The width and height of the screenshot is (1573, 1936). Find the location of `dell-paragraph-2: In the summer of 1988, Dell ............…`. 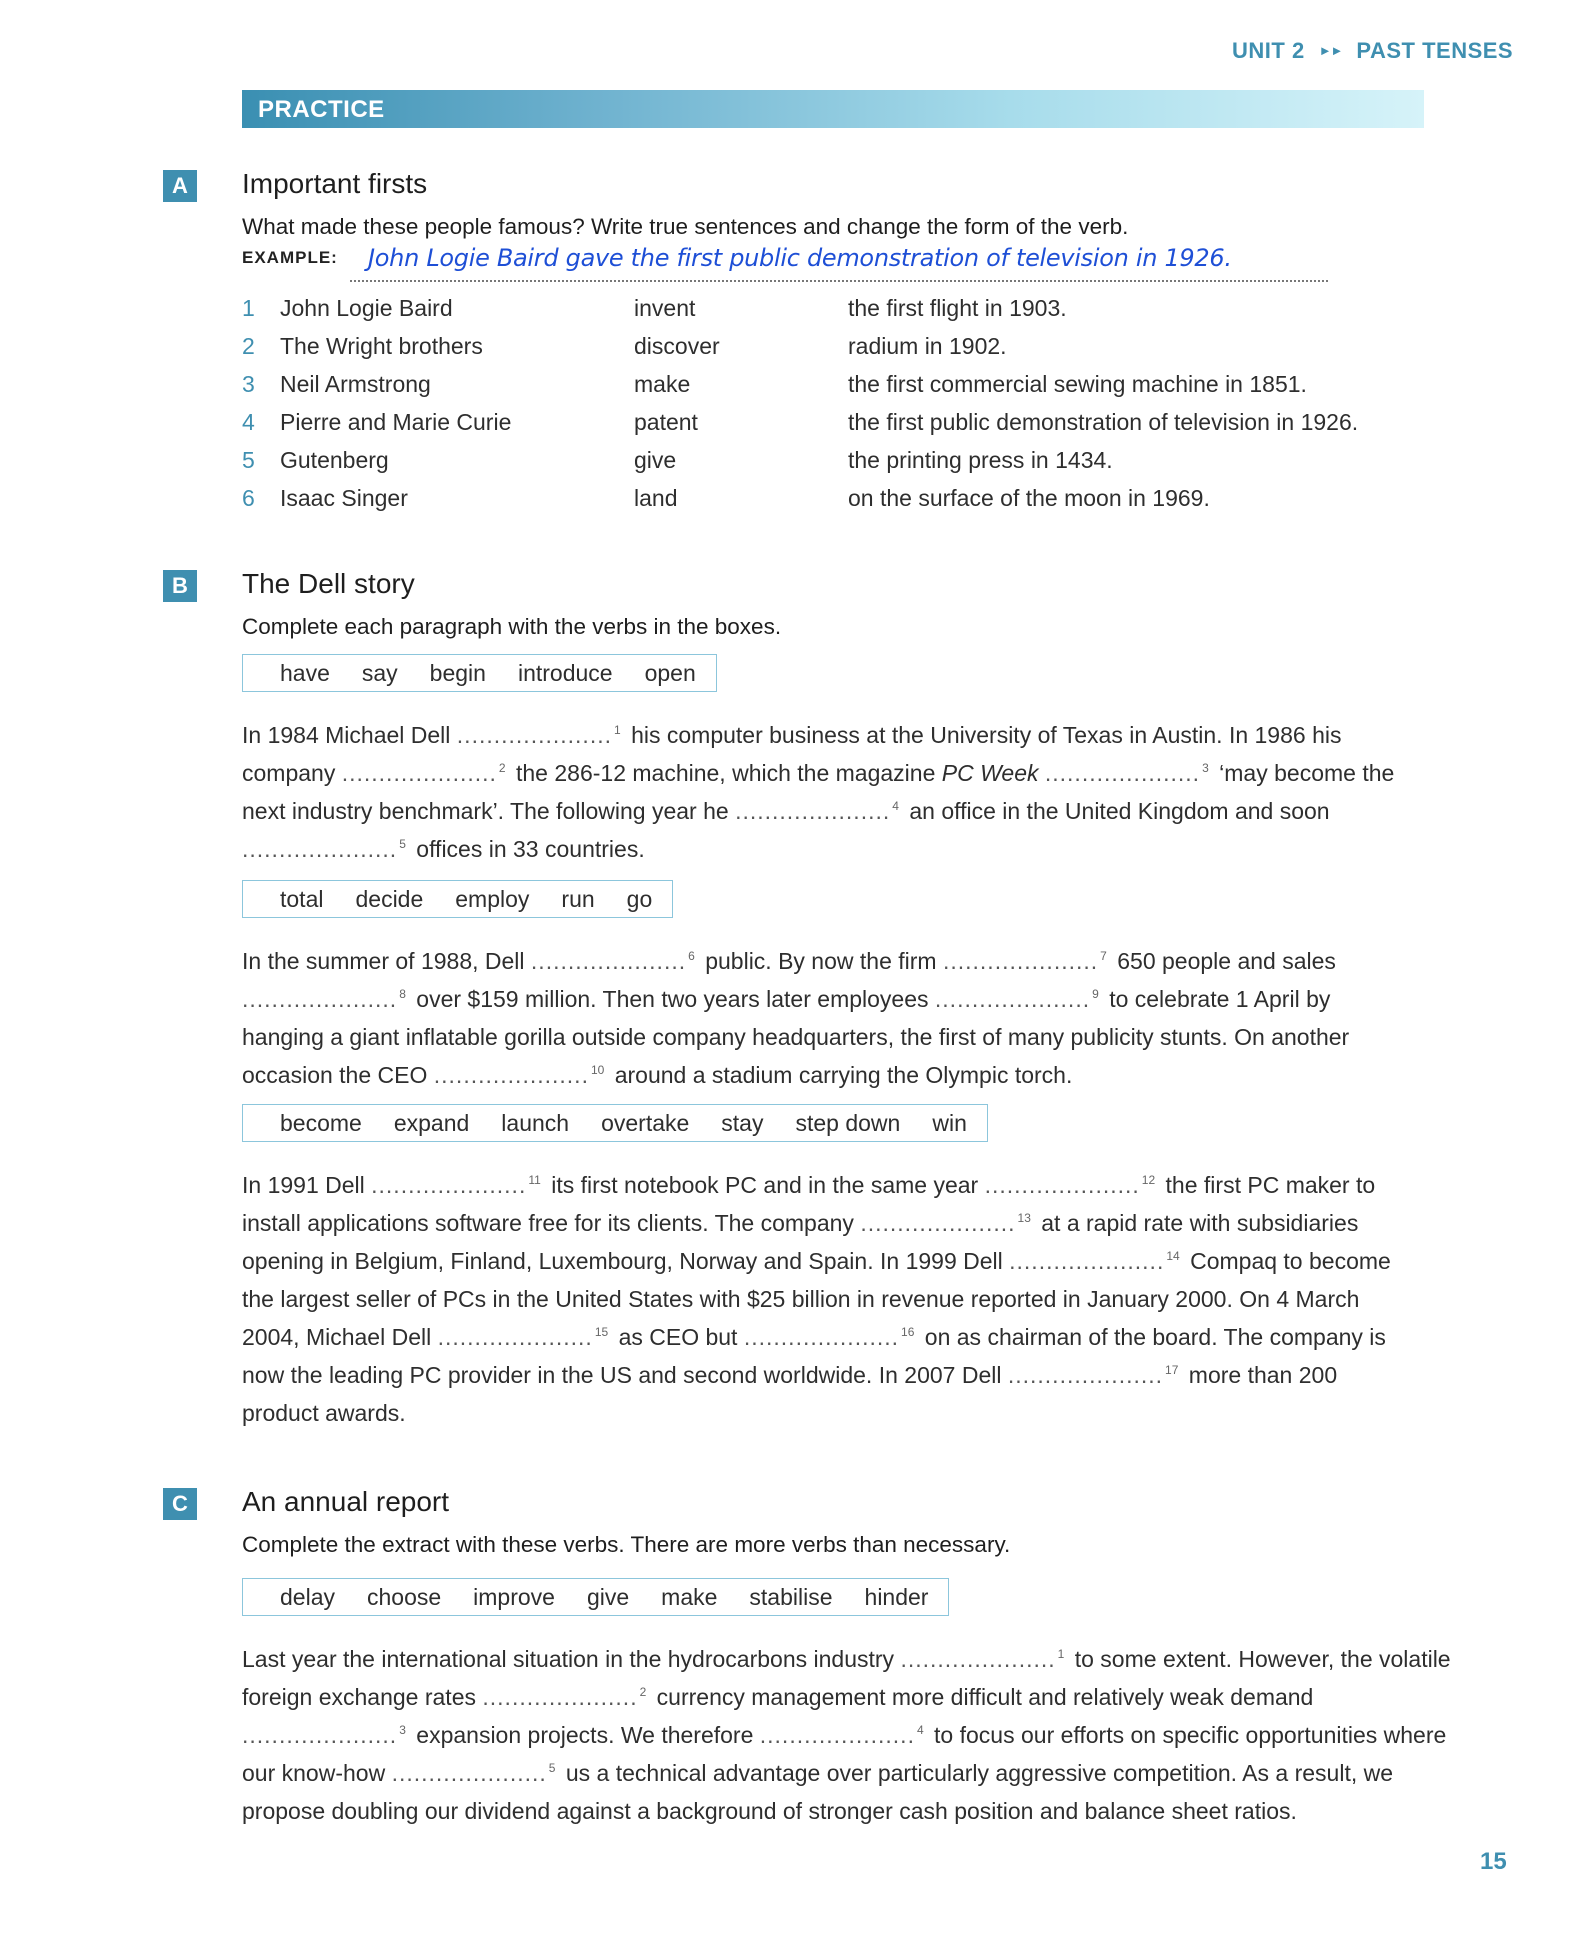

dell-paragraph-2: In the summer of 1988, Dell ............… is located at coordinates (824, 1018).